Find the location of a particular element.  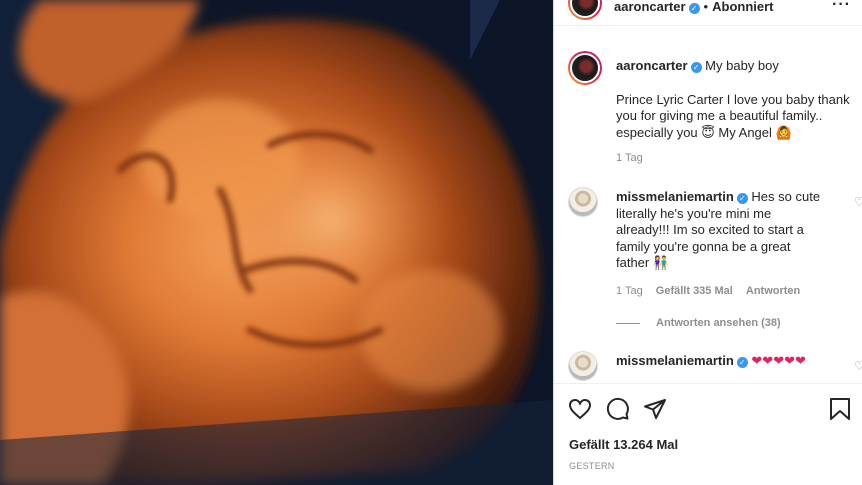

author-username: aaroncarter is located at coordinates (650, 7).